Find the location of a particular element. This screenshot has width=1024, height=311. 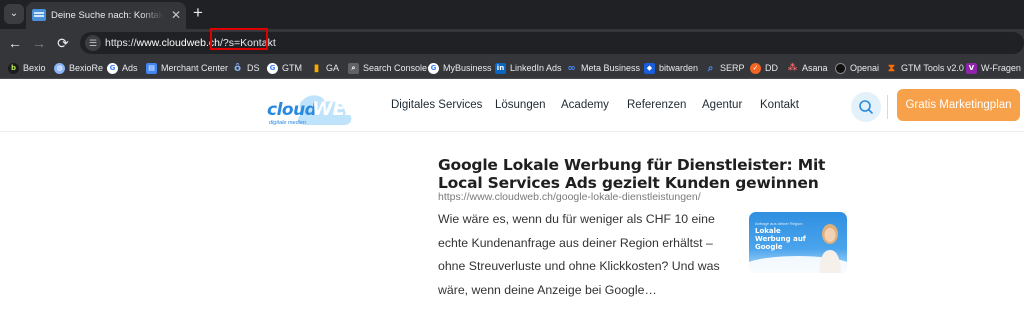

tab-search-button: ⌄ is located at coordinates (14, 14).